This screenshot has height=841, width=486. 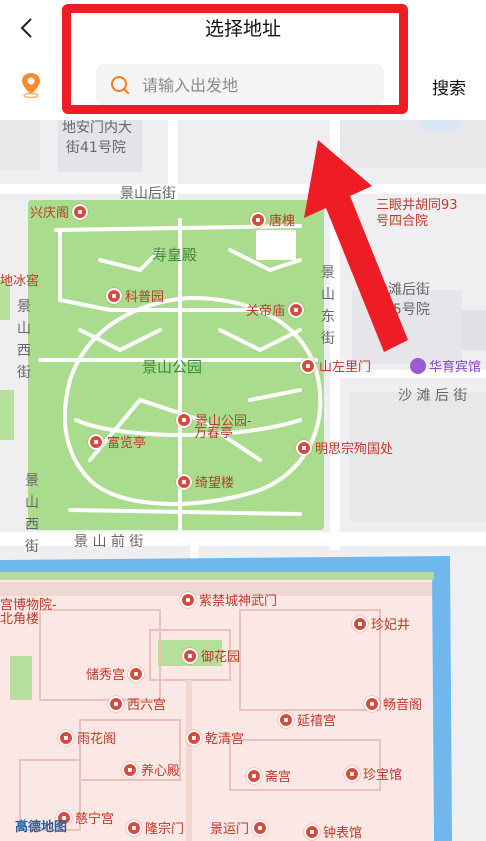 I want to click on poi-marker: 兴庆阁, so click(x=59, y=211).